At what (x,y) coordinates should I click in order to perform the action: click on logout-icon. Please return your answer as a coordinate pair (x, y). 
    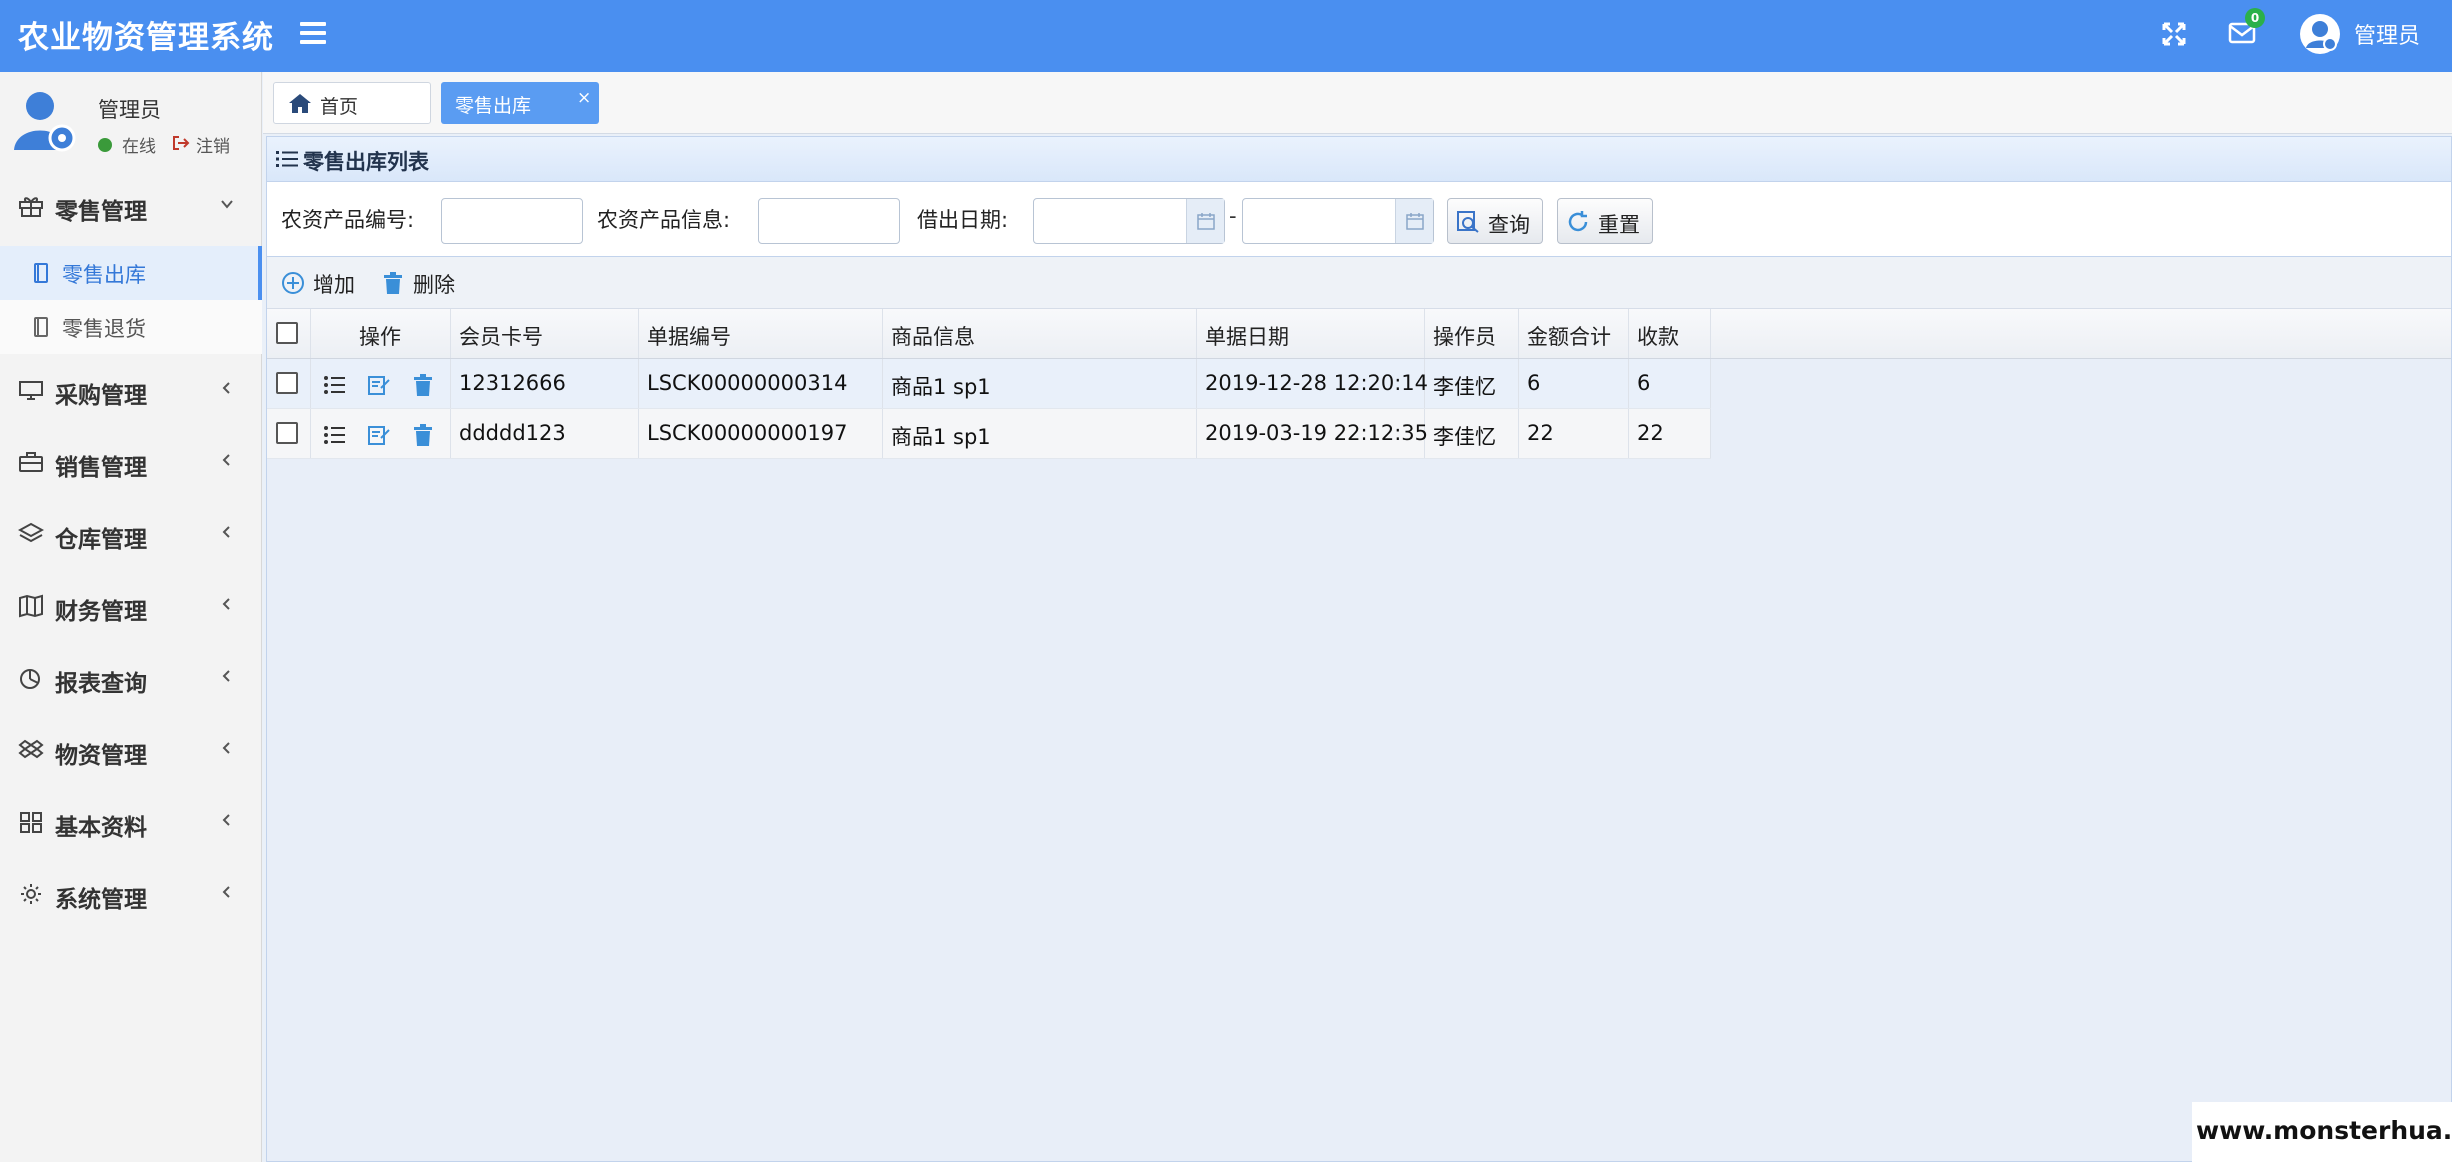
    Looking at the image, I should click on (181, 143).